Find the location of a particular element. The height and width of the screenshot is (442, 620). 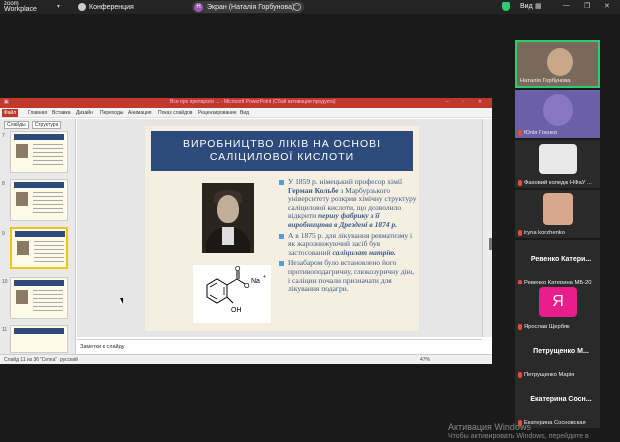

participant-tile: Петрущенко М... Петрущенко Марія is located at coordinates (557, 356).